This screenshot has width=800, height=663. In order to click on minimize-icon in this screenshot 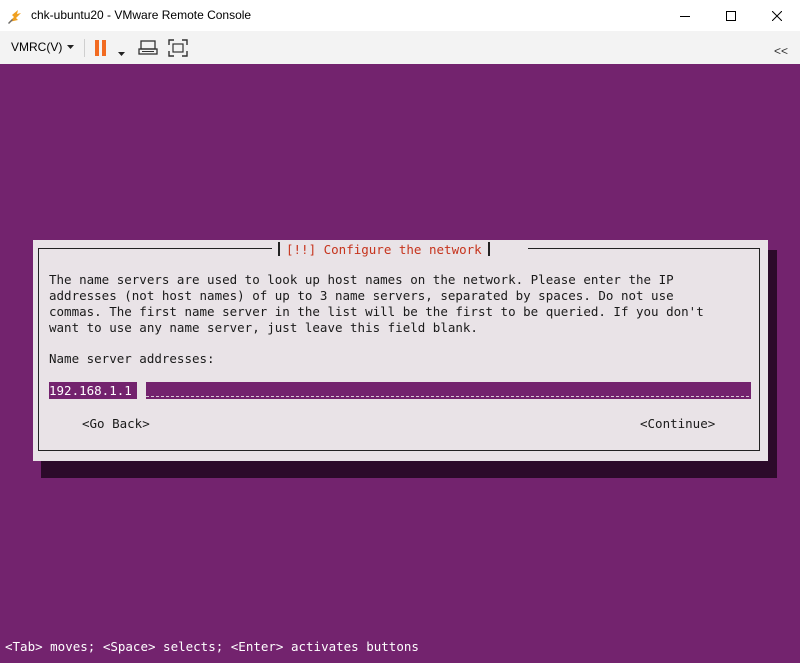, I will do `click(685, 16)`.